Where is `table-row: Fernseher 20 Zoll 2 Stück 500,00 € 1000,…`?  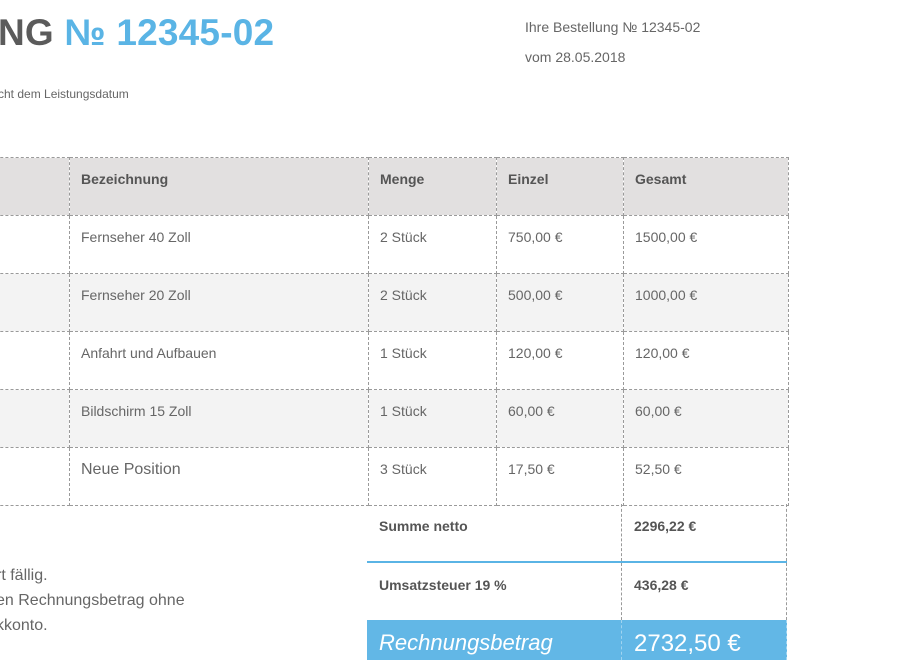 table-row: Fernseher 20 Zoll 2 Stück 500,00 € 1000,… is located at coordinates (394, 302).